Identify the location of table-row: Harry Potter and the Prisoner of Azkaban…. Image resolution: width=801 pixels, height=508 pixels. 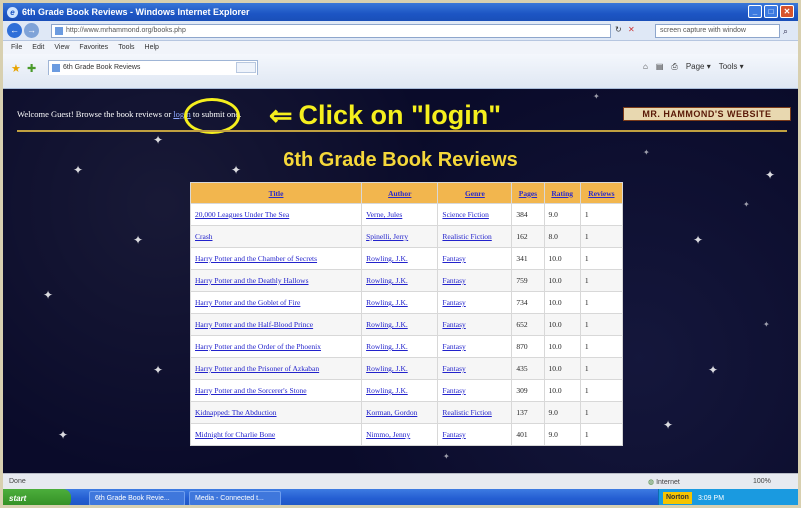
(406, 368).